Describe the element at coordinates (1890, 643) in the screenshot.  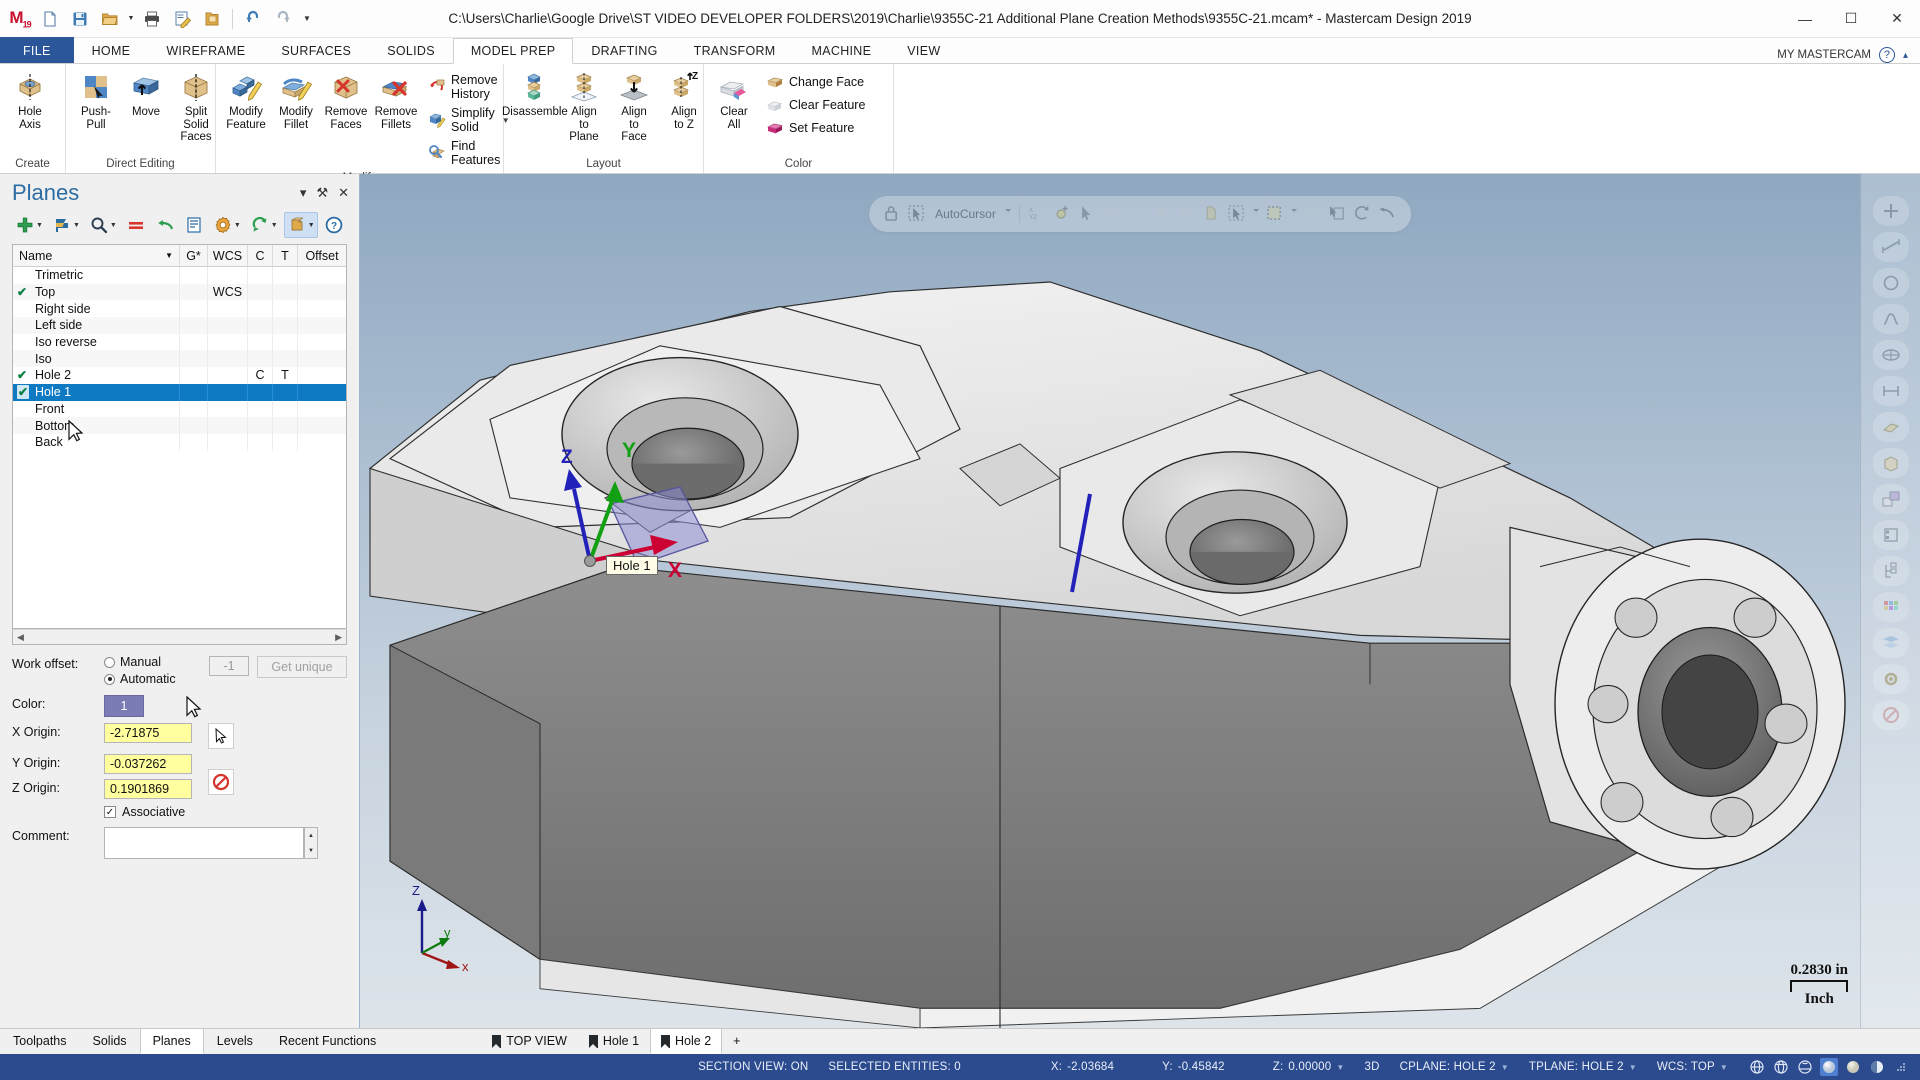
I see `layers-icon` at that location.